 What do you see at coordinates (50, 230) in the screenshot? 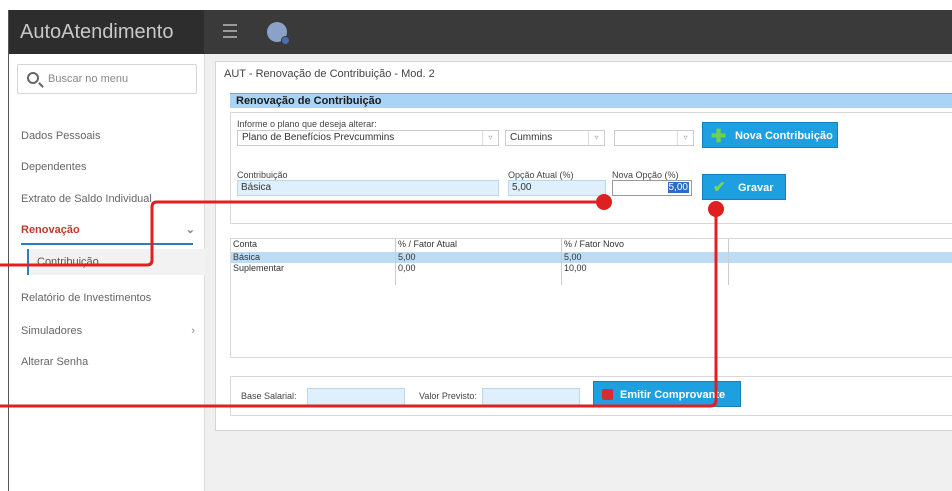
I see `sidebar-item-label: Renovação` at bounding box center [50, 230].